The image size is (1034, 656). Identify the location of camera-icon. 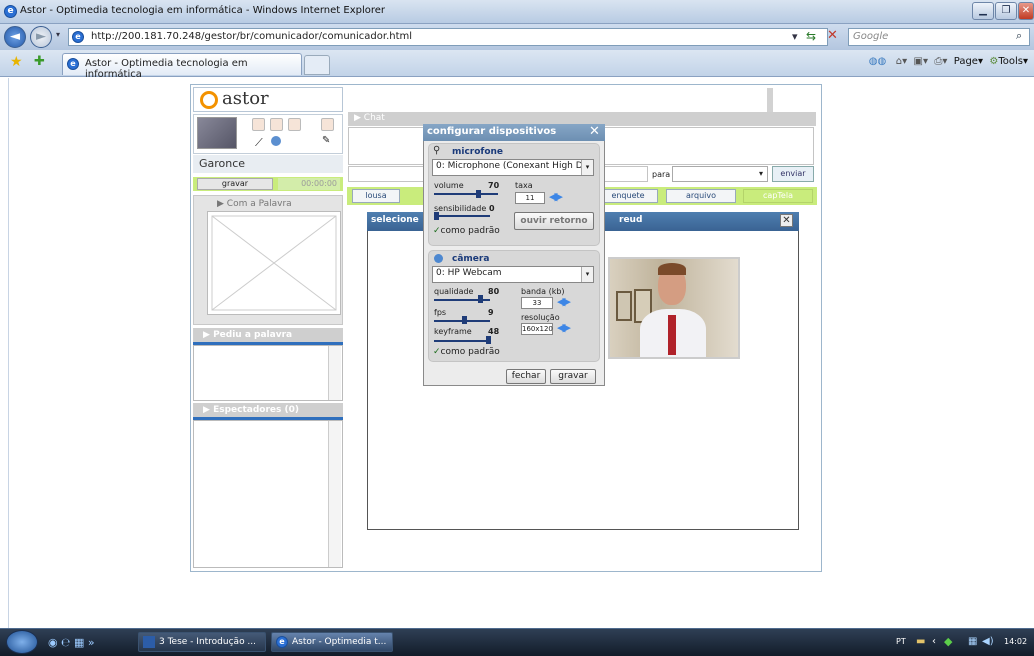
(276, 141).